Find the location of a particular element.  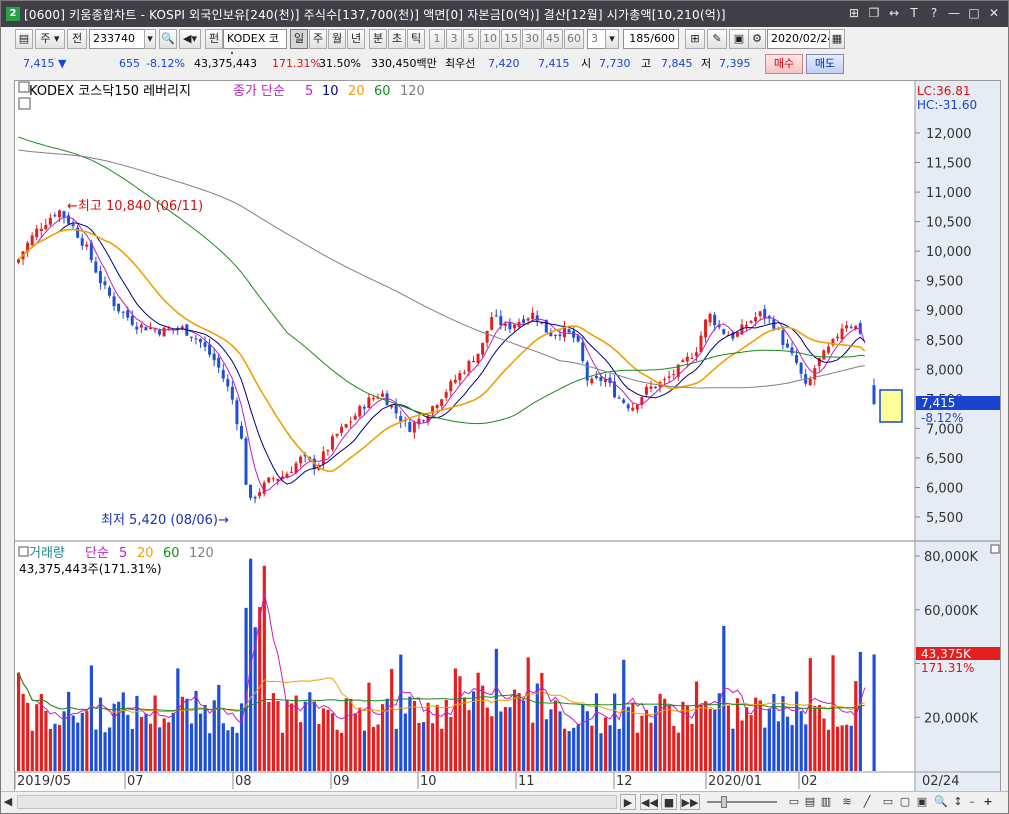

scroll-left-icon: ◀ is located at coordinates (8, 802).